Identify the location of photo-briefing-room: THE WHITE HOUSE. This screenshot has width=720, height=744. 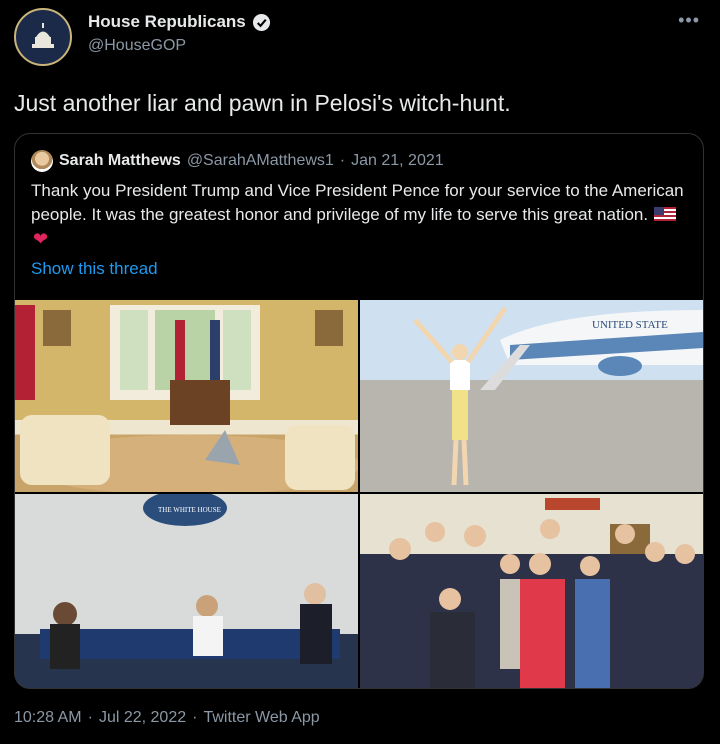
(186, 591).